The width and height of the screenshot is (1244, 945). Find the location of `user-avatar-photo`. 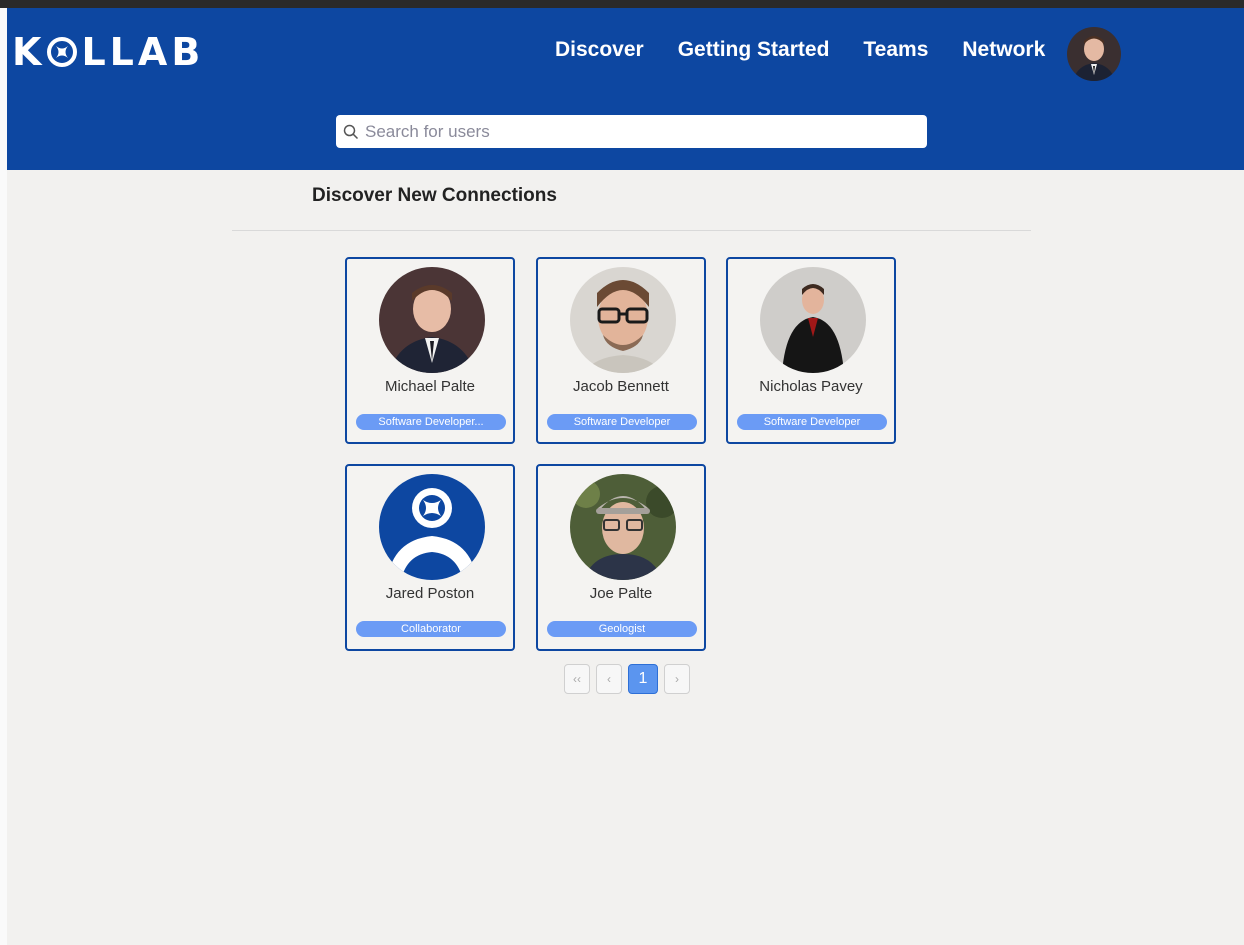

user-avatar-photo is located at coordinates (1094, 54).